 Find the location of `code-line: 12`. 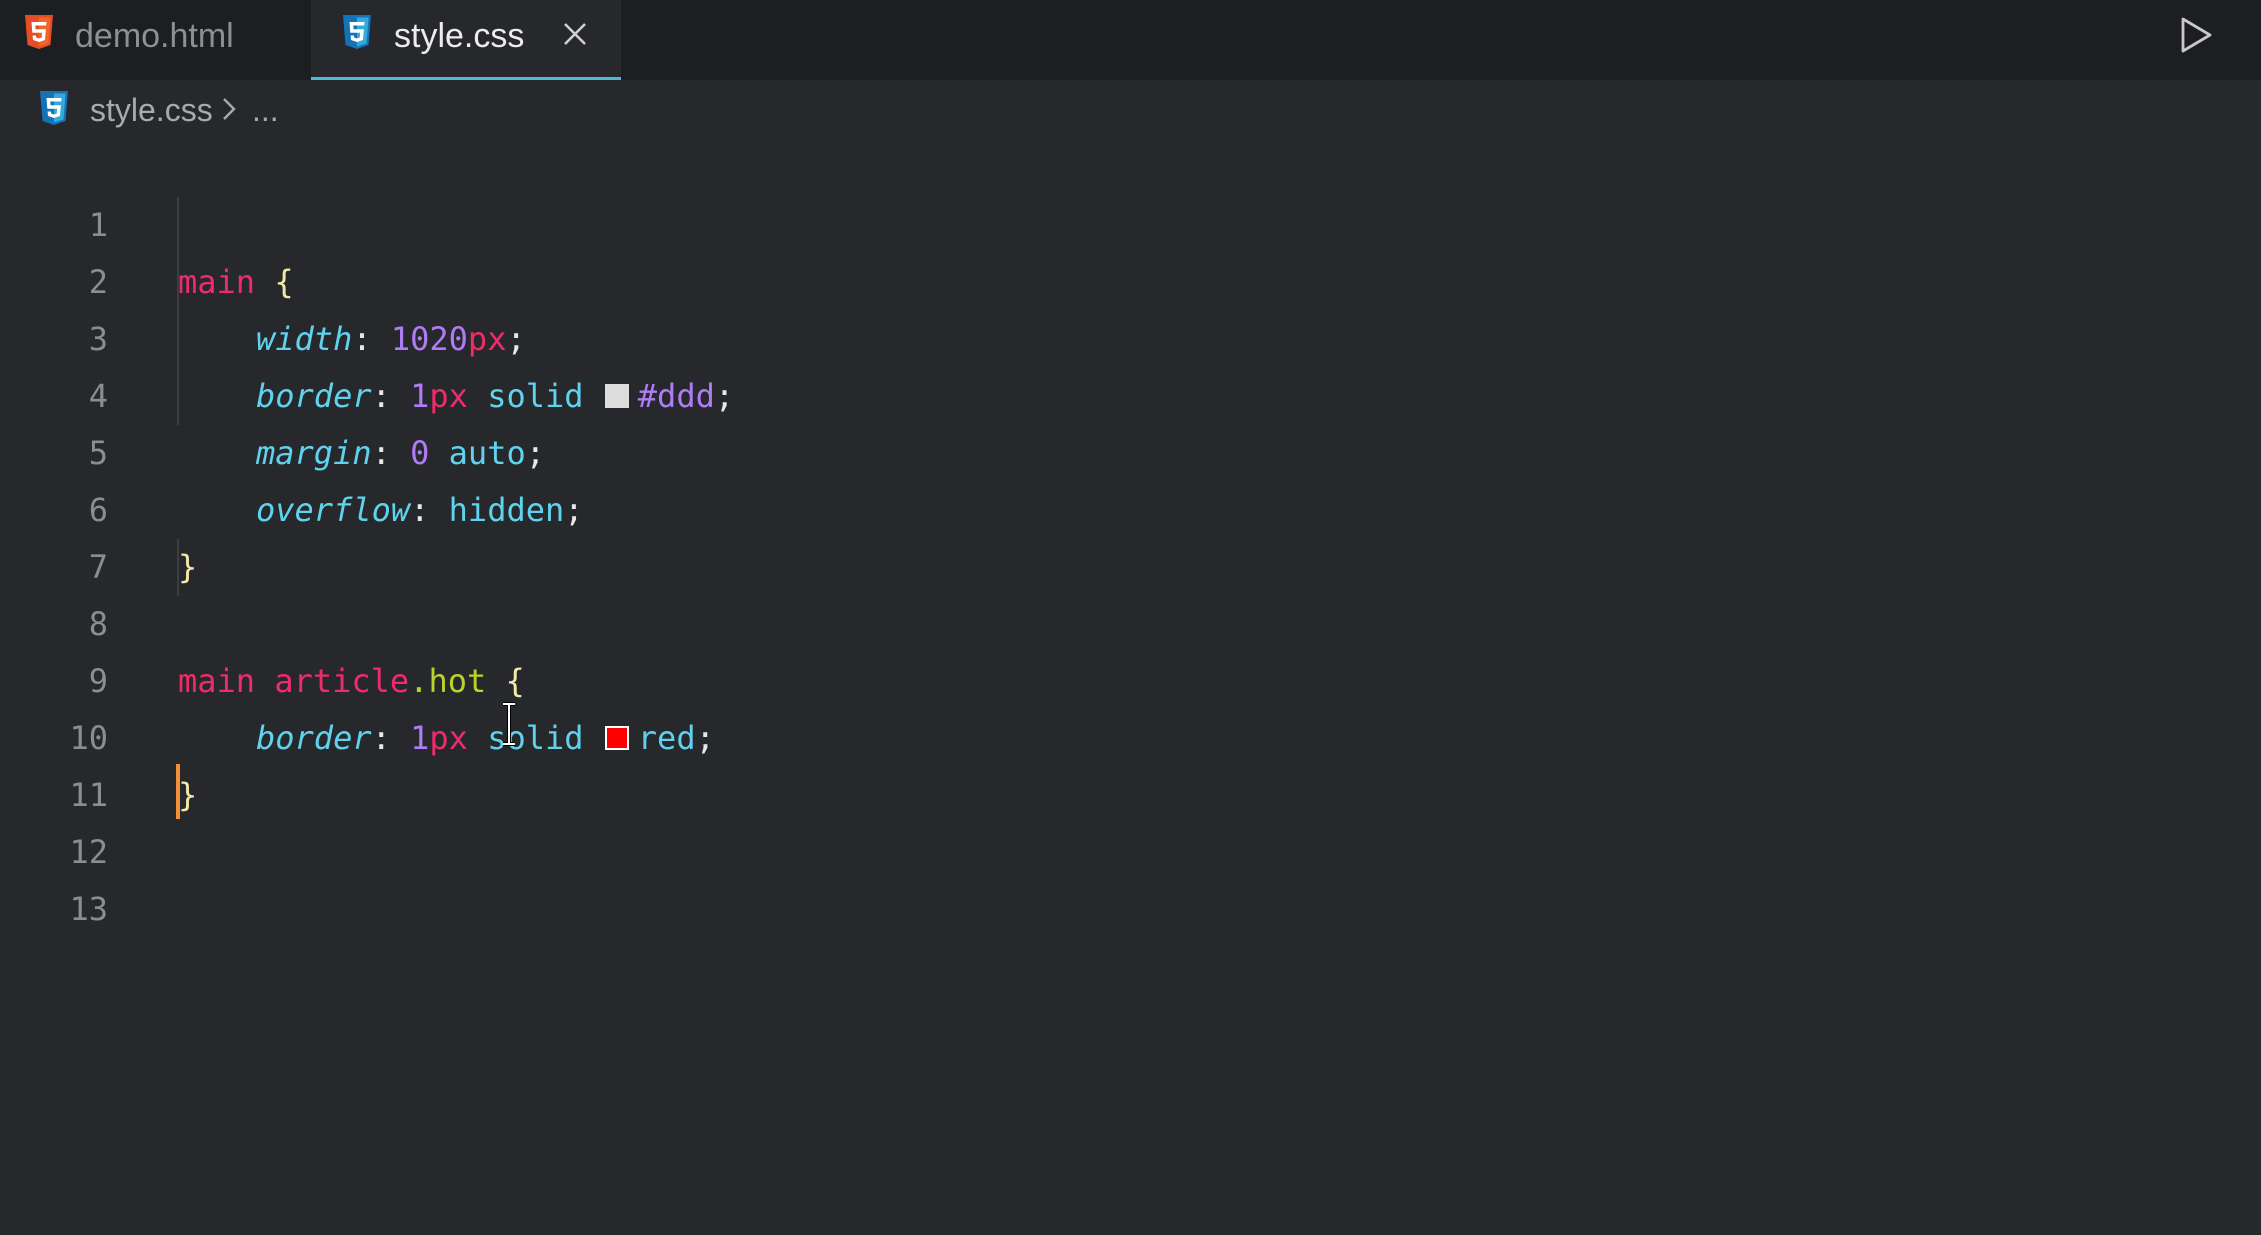

code-line: 12 is located at coordinates (1130, 819).